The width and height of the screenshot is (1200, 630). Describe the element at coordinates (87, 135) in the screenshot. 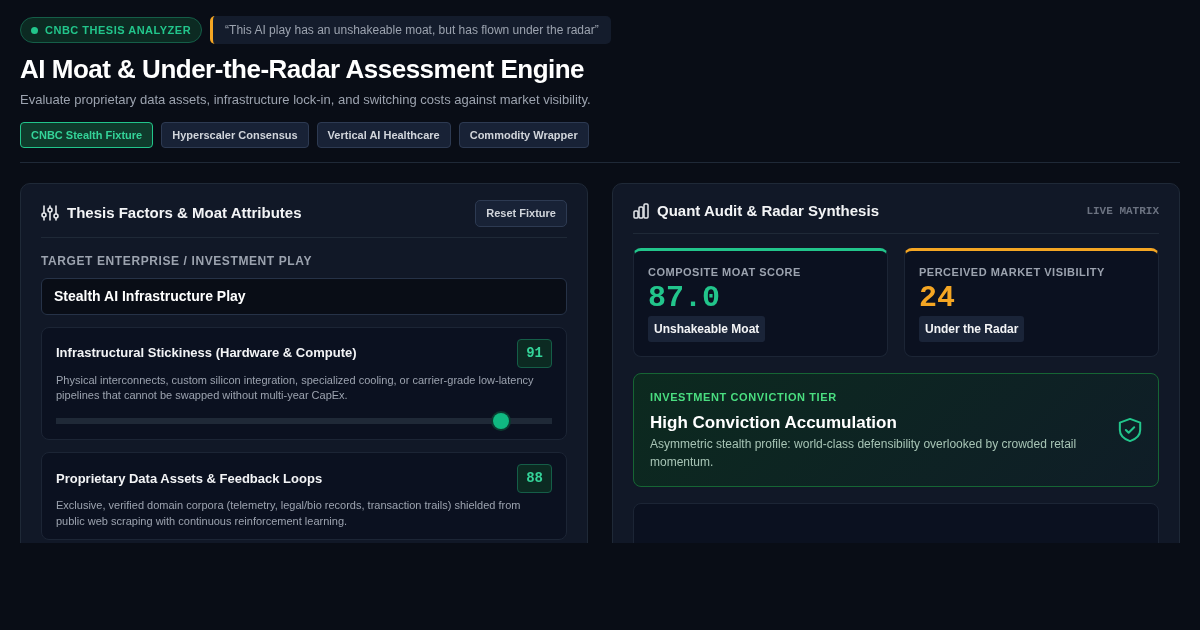

I see `preset-chip: CNBC Stealth Fixture` at that location.